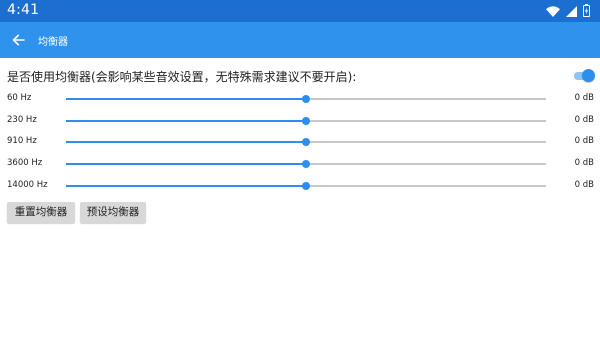 This screenshot has height=337, width=600. I want to click on status-icons, so click(568, 11).